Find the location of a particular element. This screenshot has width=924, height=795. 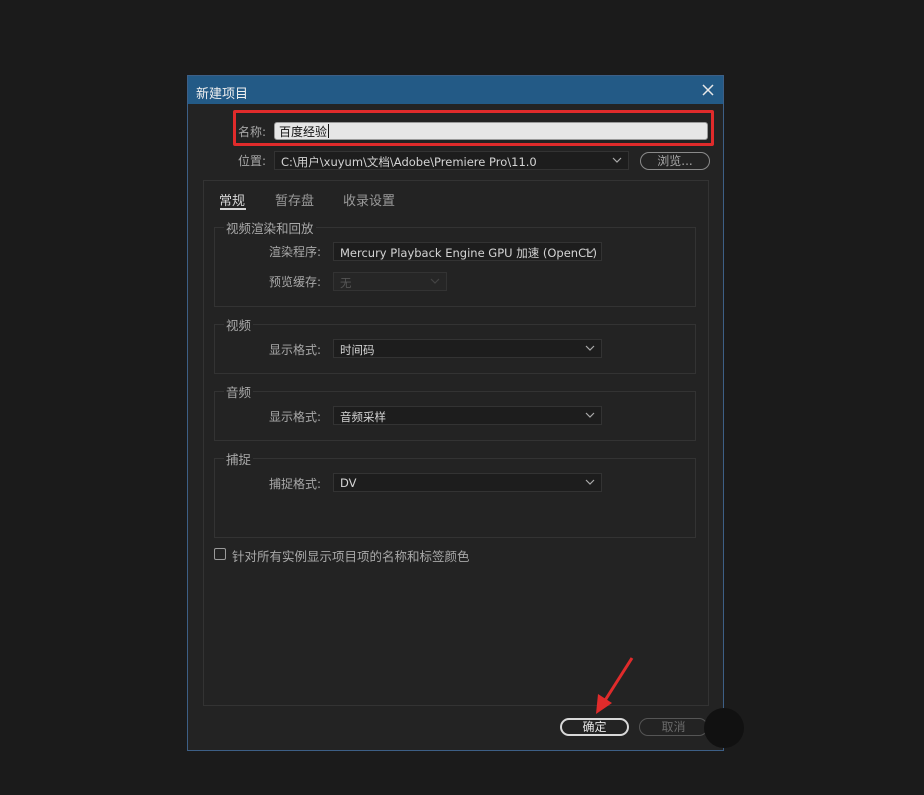

video-display-format-label: 显示格式: is located at coordinates (295, 350).